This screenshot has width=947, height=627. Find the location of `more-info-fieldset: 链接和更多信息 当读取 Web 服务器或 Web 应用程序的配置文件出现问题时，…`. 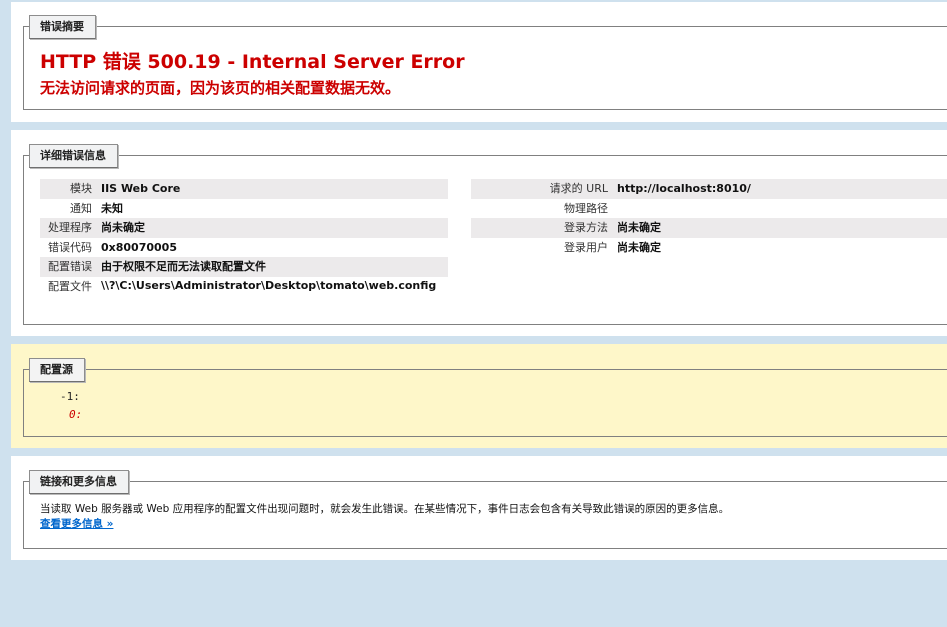

more-info-fieldset: 链接和更多信息 当读取 Web 服务器或 Web 应用程序的配置文件出现问题时，… is located at coordinates (485, 509).